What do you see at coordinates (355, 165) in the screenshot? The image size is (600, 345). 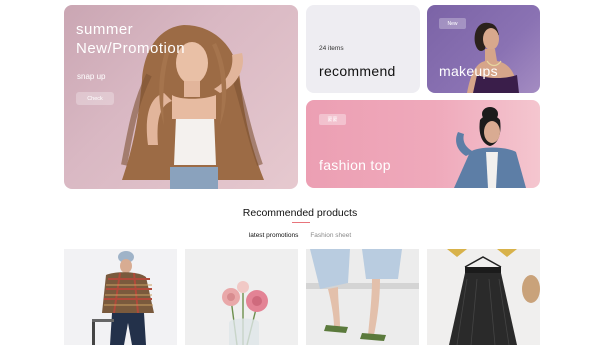 I see `fashion-top-label: fashion top` at bounding box center [355, 165].